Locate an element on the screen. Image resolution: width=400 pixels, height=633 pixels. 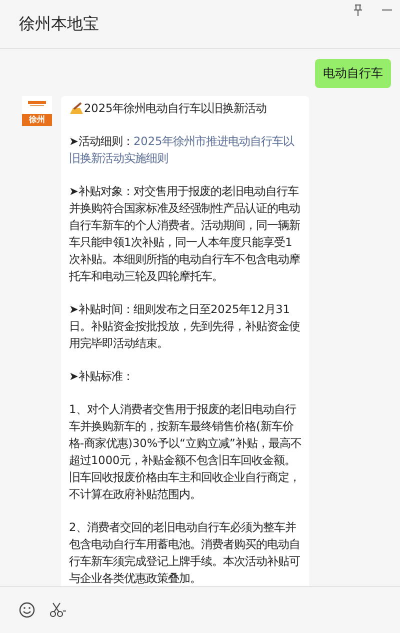
avatar: 徐州 is located at coordinates (37, 111).